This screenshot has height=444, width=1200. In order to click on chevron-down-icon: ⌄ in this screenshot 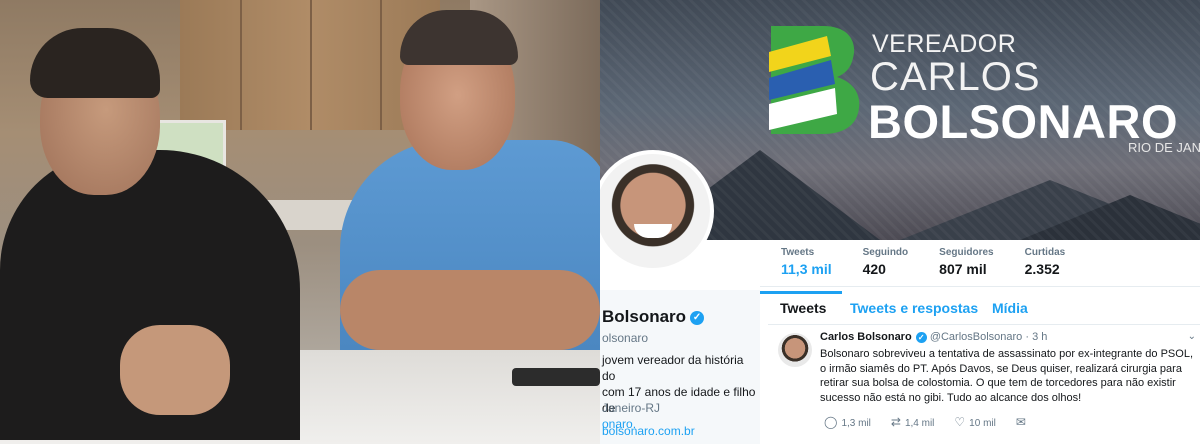, I will do `click(1192, 336)`.